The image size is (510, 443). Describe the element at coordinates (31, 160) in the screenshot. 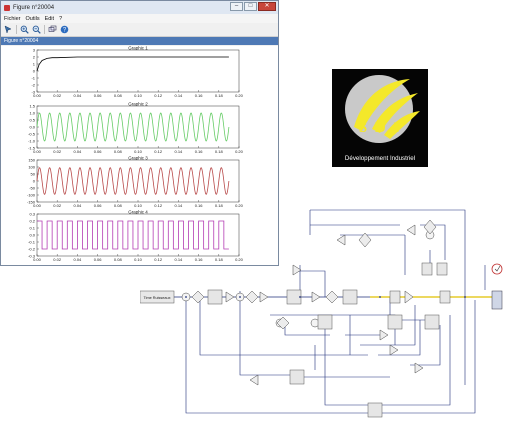

I see `y-tick-label: 150` at that location.